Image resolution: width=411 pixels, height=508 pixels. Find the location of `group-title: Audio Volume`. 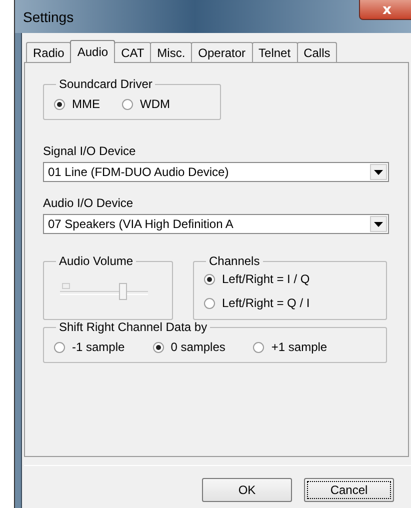

group-title: Audio Volume is located at coordinates (96, 261).